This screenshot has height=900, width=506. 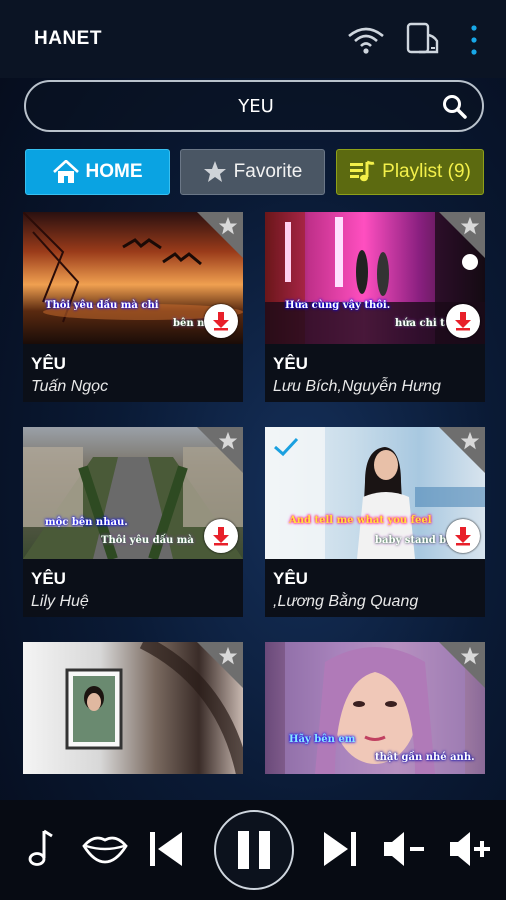 I want to click on music-note-icon, so click(x=38, y=848).